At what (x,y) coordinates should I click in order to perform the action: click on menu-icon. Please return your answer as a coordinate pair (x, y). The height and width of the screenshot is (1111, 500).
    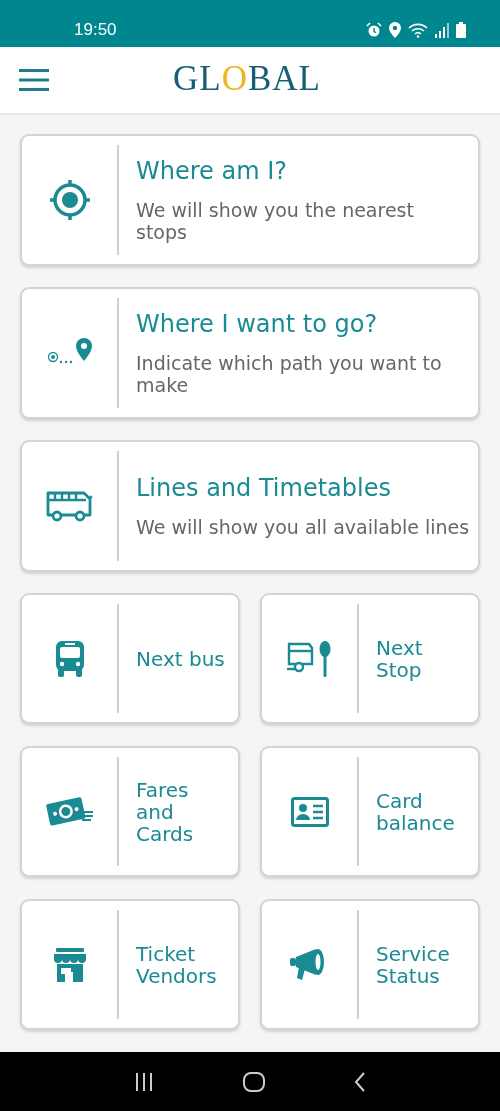
    Looking at the image, I should click on (34, 80).